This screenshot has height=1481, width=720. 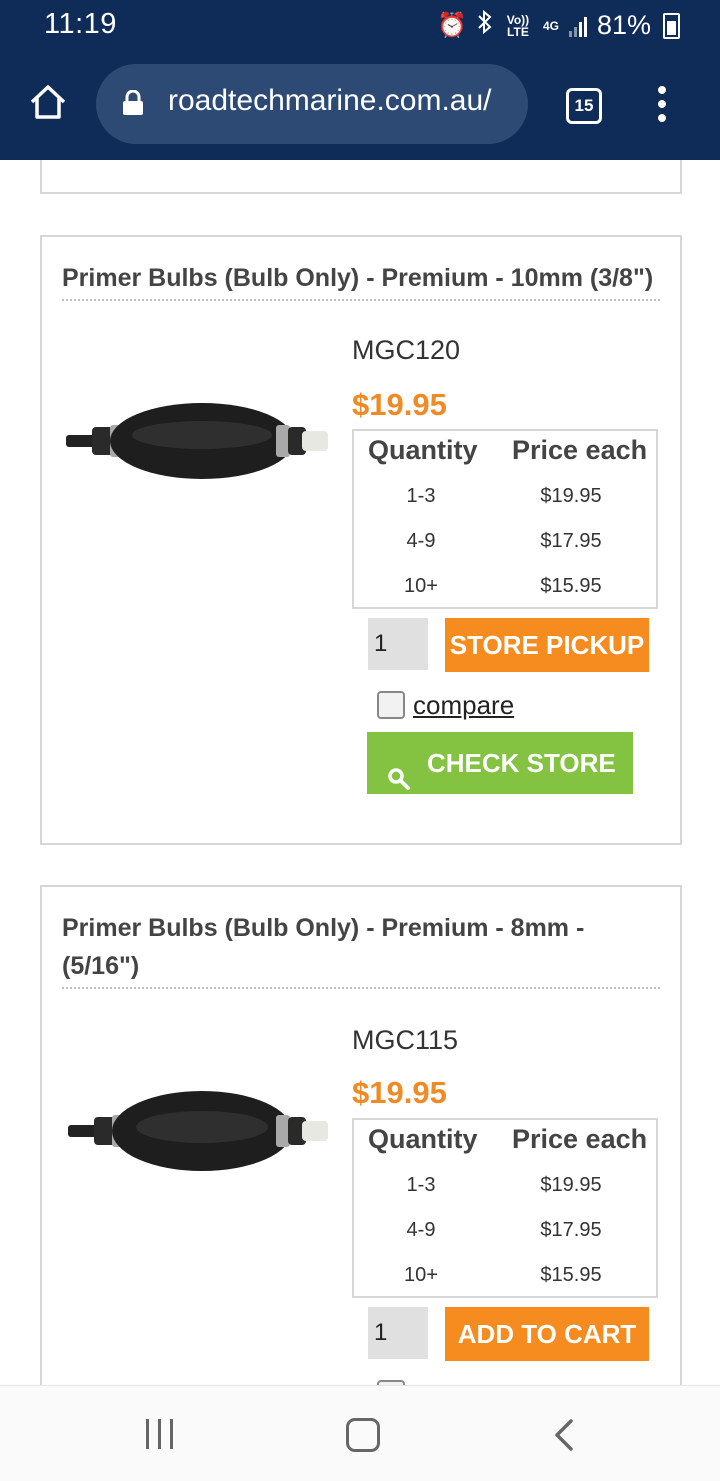 What do you see at coordinates (361, 177) in the screenshot?
I see `previous-product-card` at bounding box center [361, 177].